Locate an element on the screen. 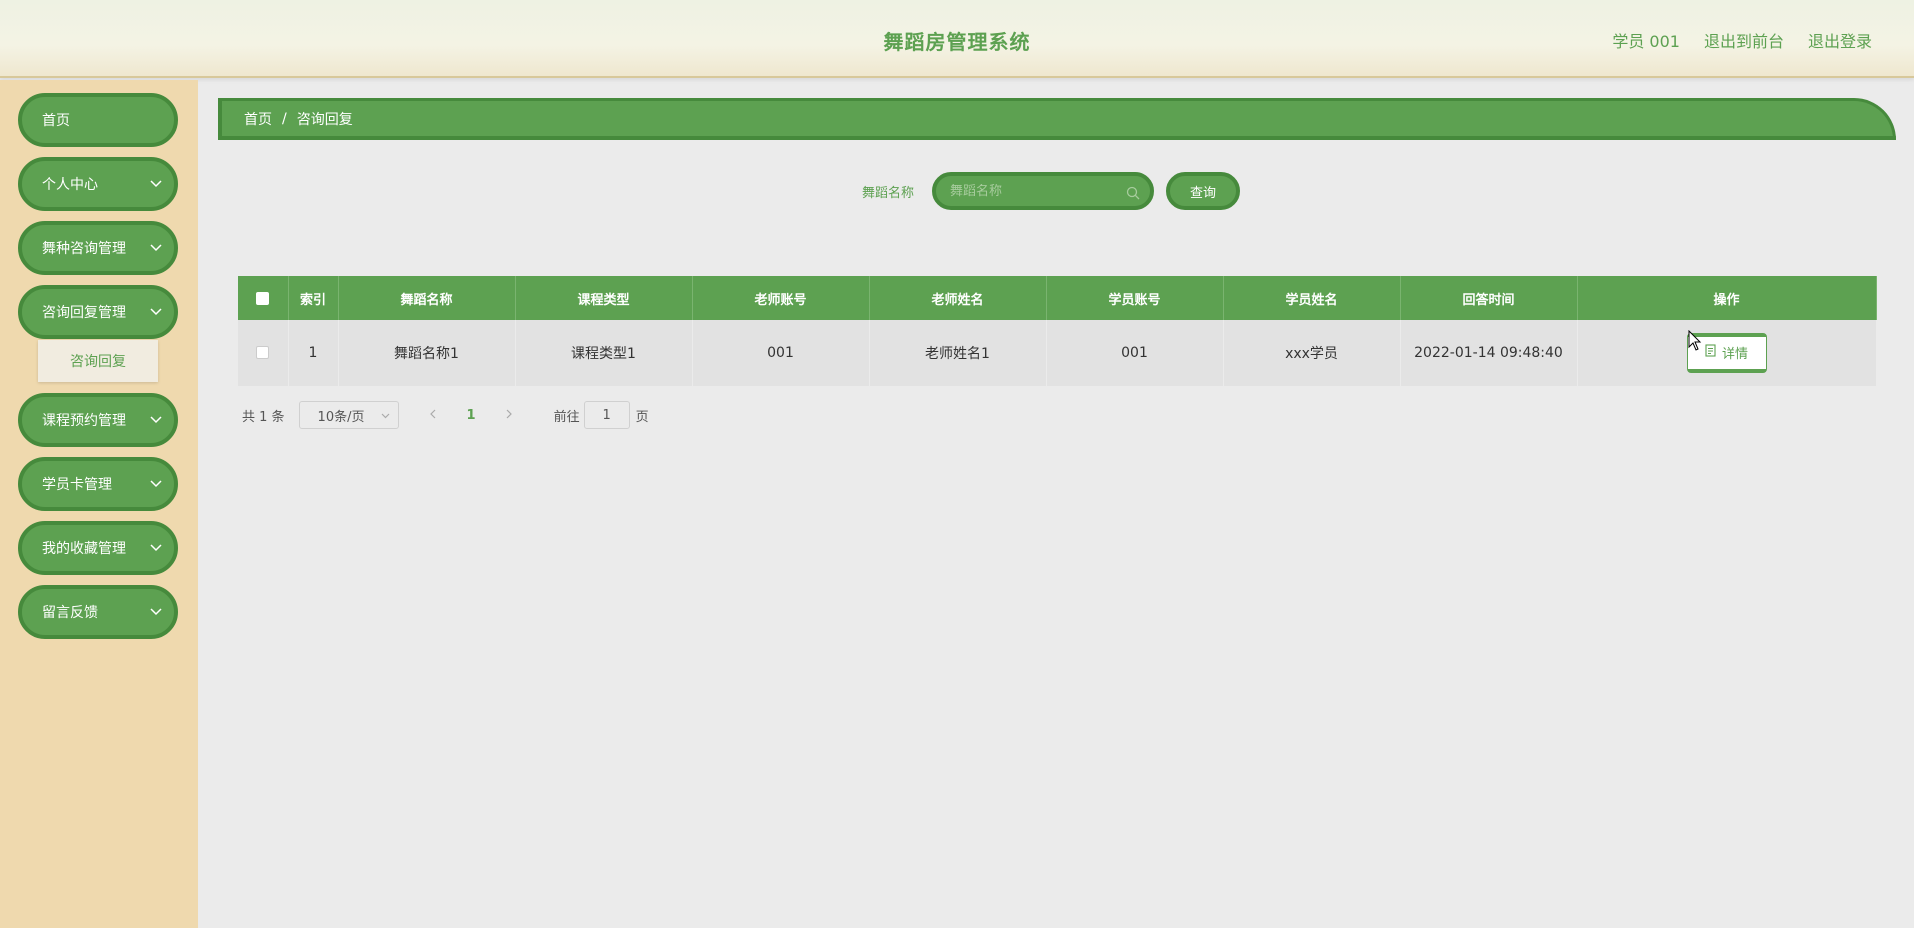 The image size is (1914, 928). goto-label: 前往 is located at coordinates (566, 417).